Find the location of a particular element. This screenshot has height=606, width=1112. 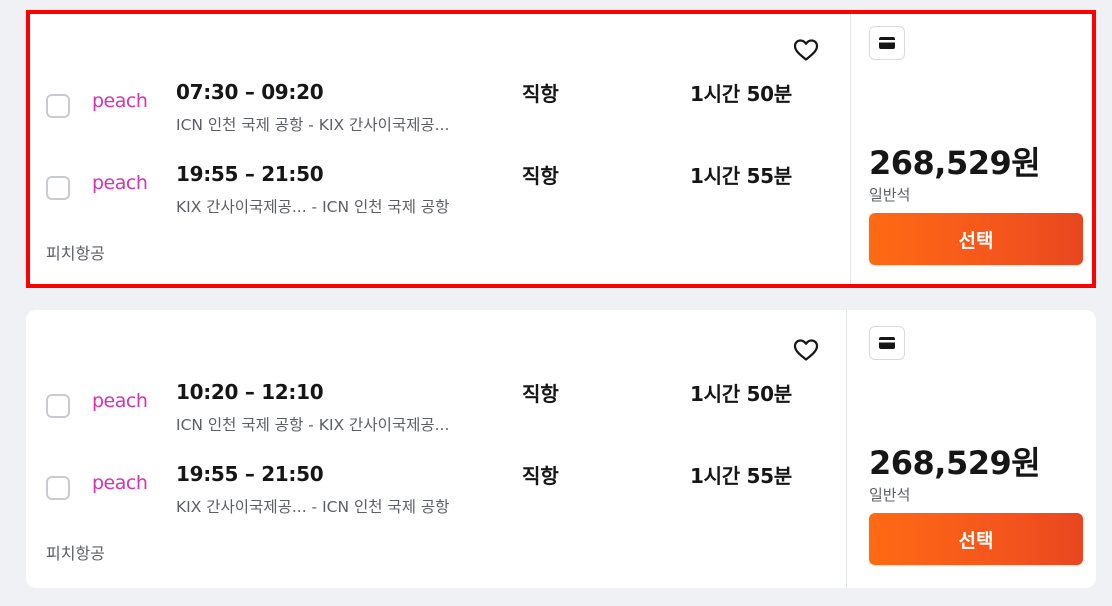

flight-time: 10:20 – 12:10 is located at coordinates (250, 392).